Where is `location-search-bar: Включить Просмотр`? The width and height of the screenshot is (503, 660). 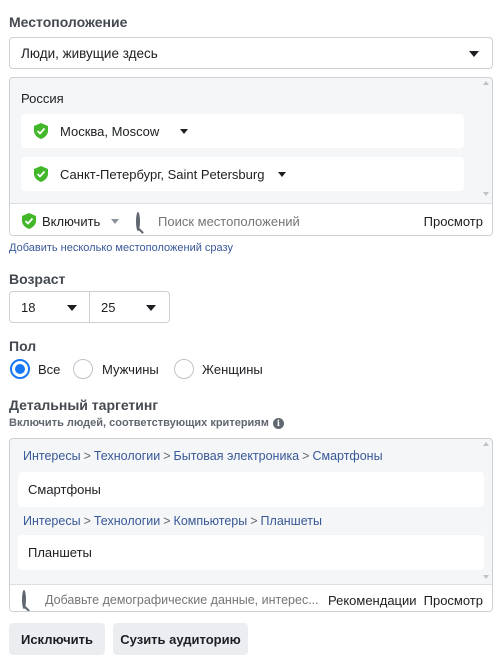 location-search-bar: Включить Просмотр is located at coordinates (251, 219).